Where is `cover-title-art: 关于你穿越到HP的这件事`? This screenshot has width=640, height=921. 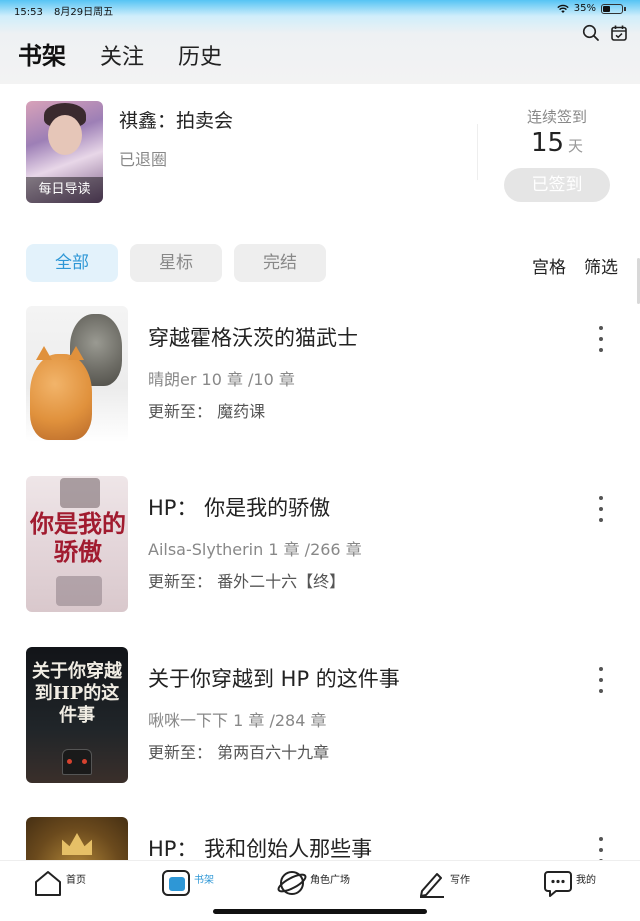 cover-title-art: 关于你穿越到HP的这件事 is located at coordinates (77, 693).